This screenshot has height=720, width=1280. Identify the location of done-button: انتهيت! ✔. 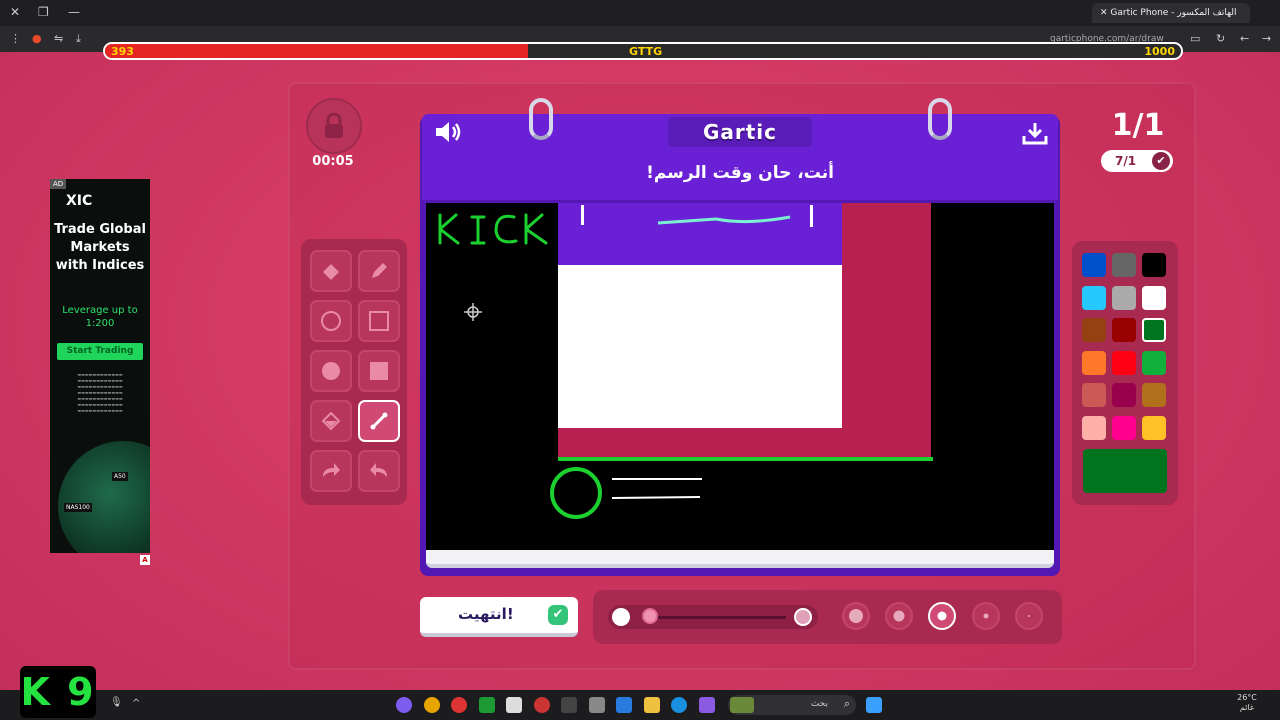
(499, 617).